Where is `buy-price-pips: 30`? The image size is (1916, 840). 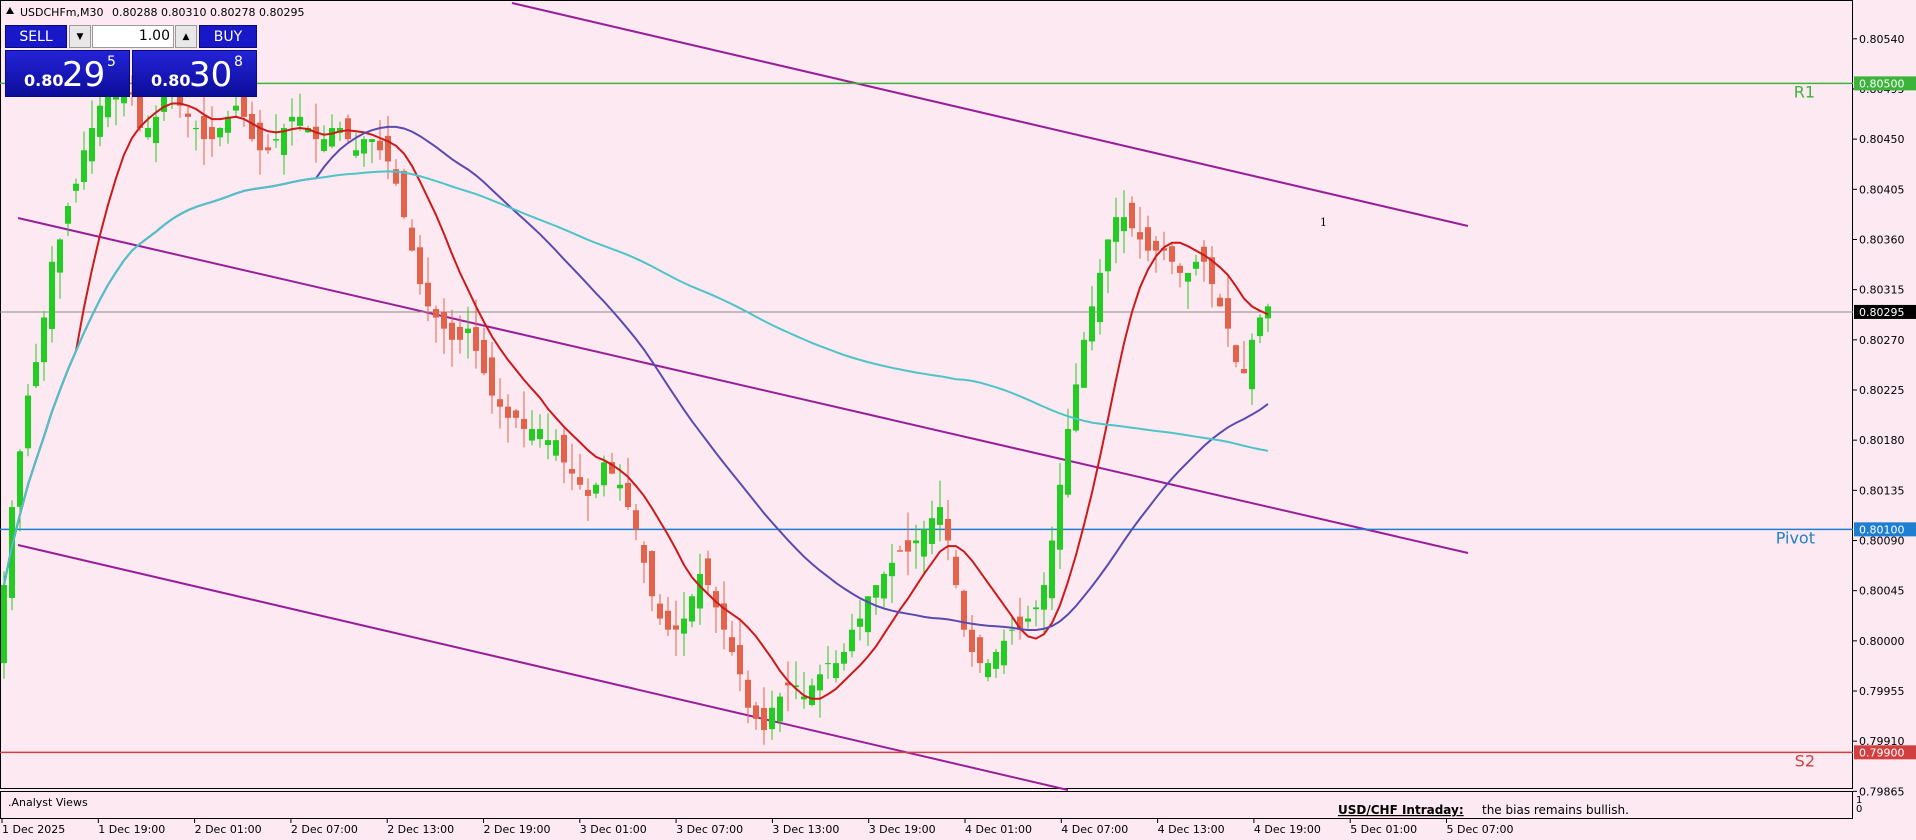
buy-price-pips: 30 is located at coordinates (211, 75).